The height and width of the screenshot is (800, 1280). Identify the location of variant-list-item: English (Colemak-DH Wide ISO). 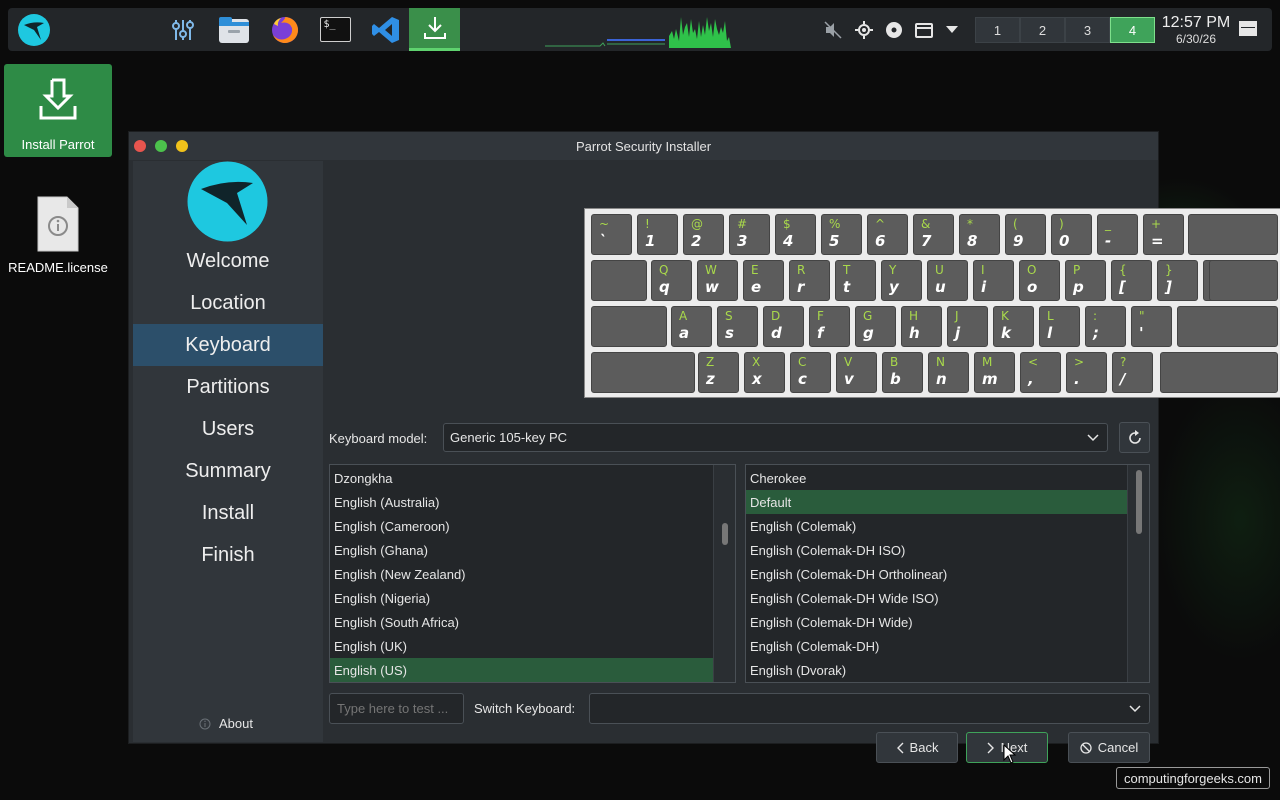
(936, 598).